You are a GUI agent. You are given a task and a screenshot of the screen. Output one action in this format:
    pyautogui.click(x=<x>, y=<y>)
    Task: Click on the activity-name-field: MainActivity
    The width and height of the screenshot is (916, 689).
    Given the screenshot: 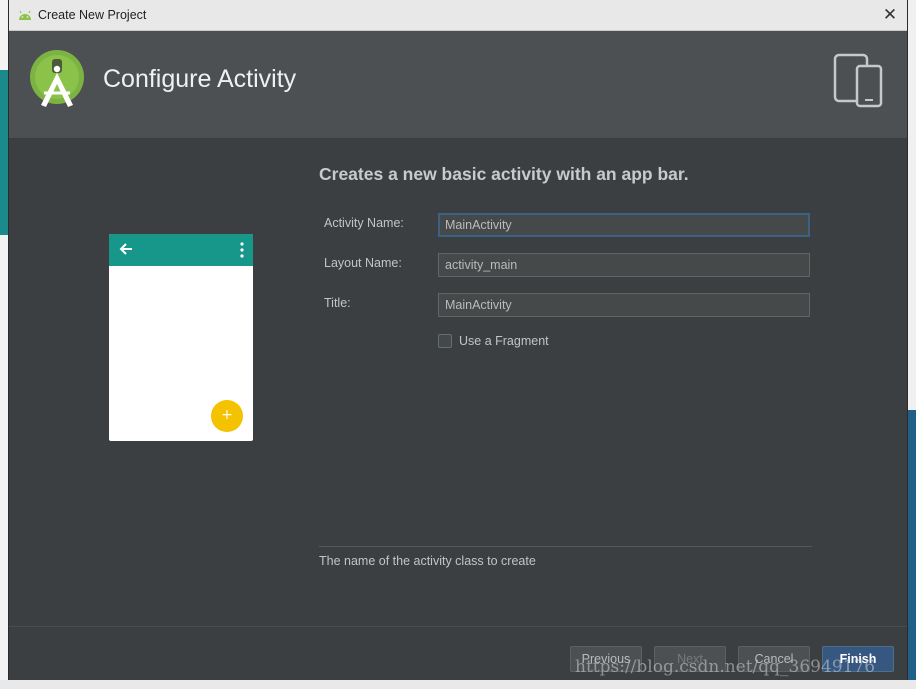 What is the action you would take?
    pyautogui.click(x=624, y=225)
    